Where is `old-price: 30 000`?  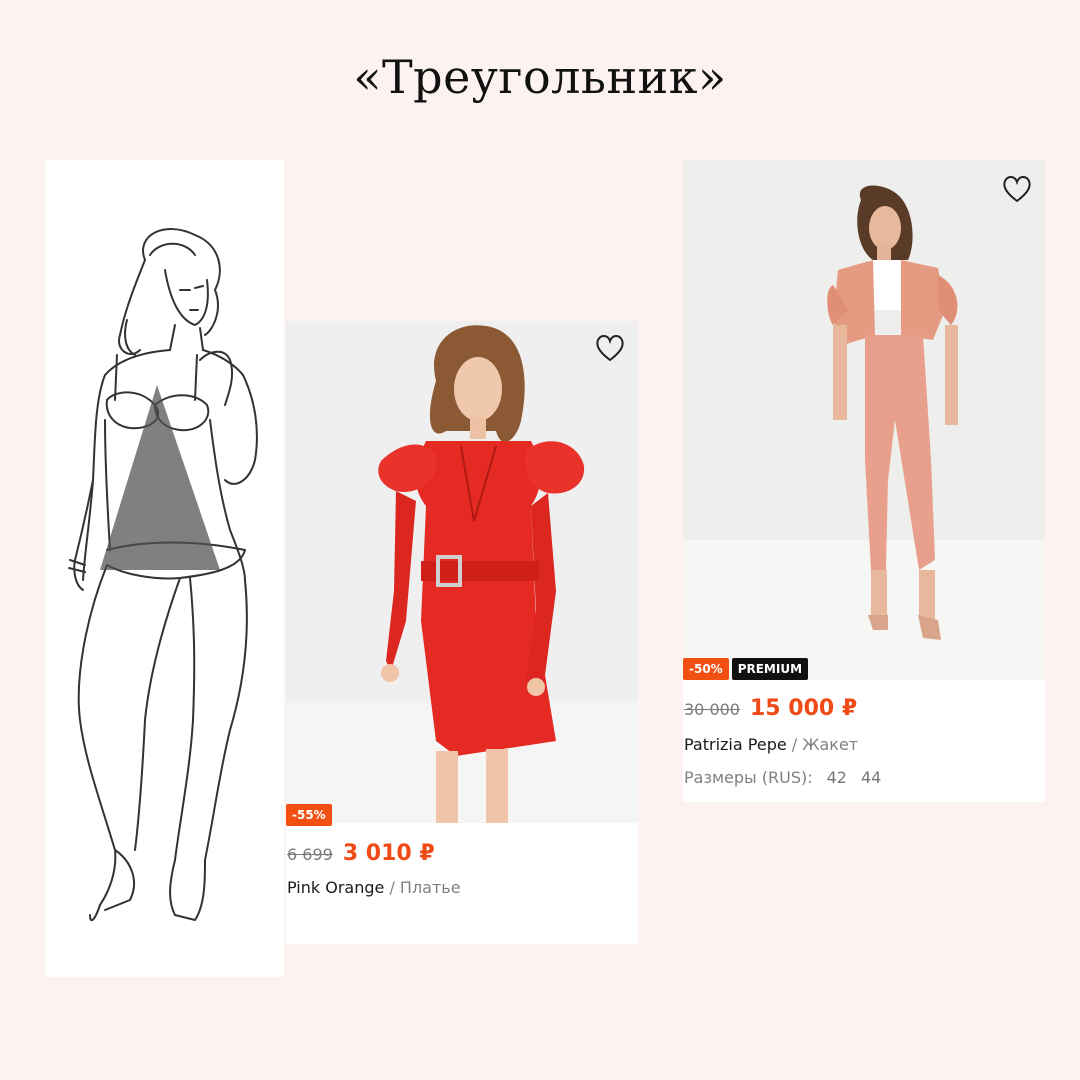 old-price: 30 000 is located at coordinates (712, 709).